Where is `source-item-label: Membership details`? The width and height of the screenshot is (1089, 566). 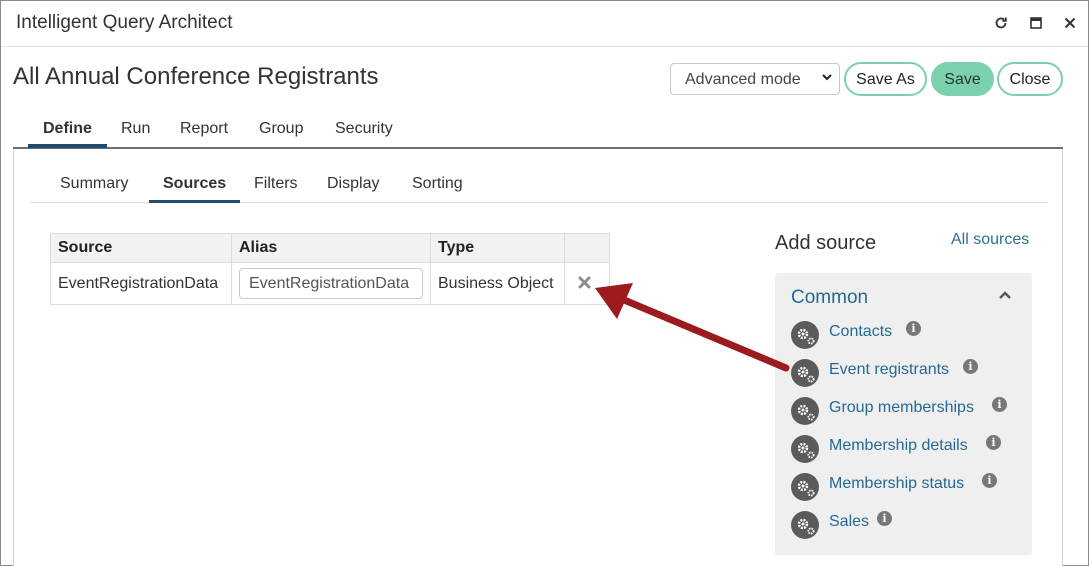 source-item-label: Membership details is located at coordinates (898, 446).